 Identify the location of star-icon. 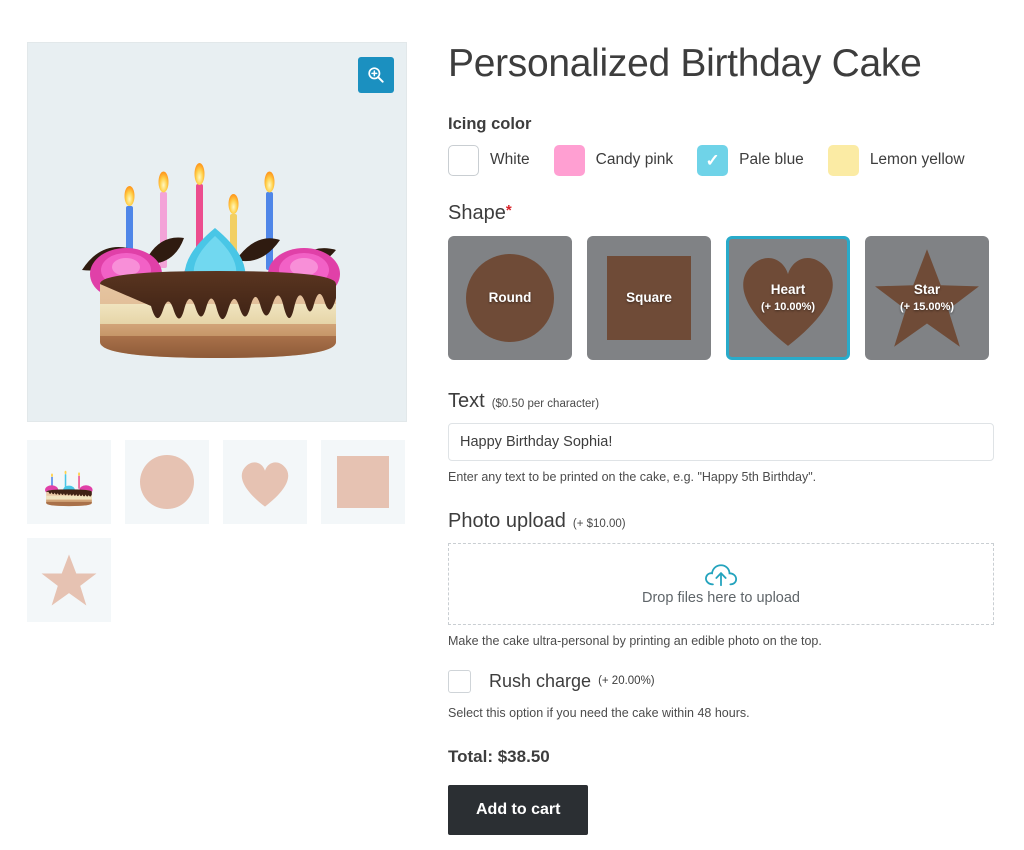
(69, 580).